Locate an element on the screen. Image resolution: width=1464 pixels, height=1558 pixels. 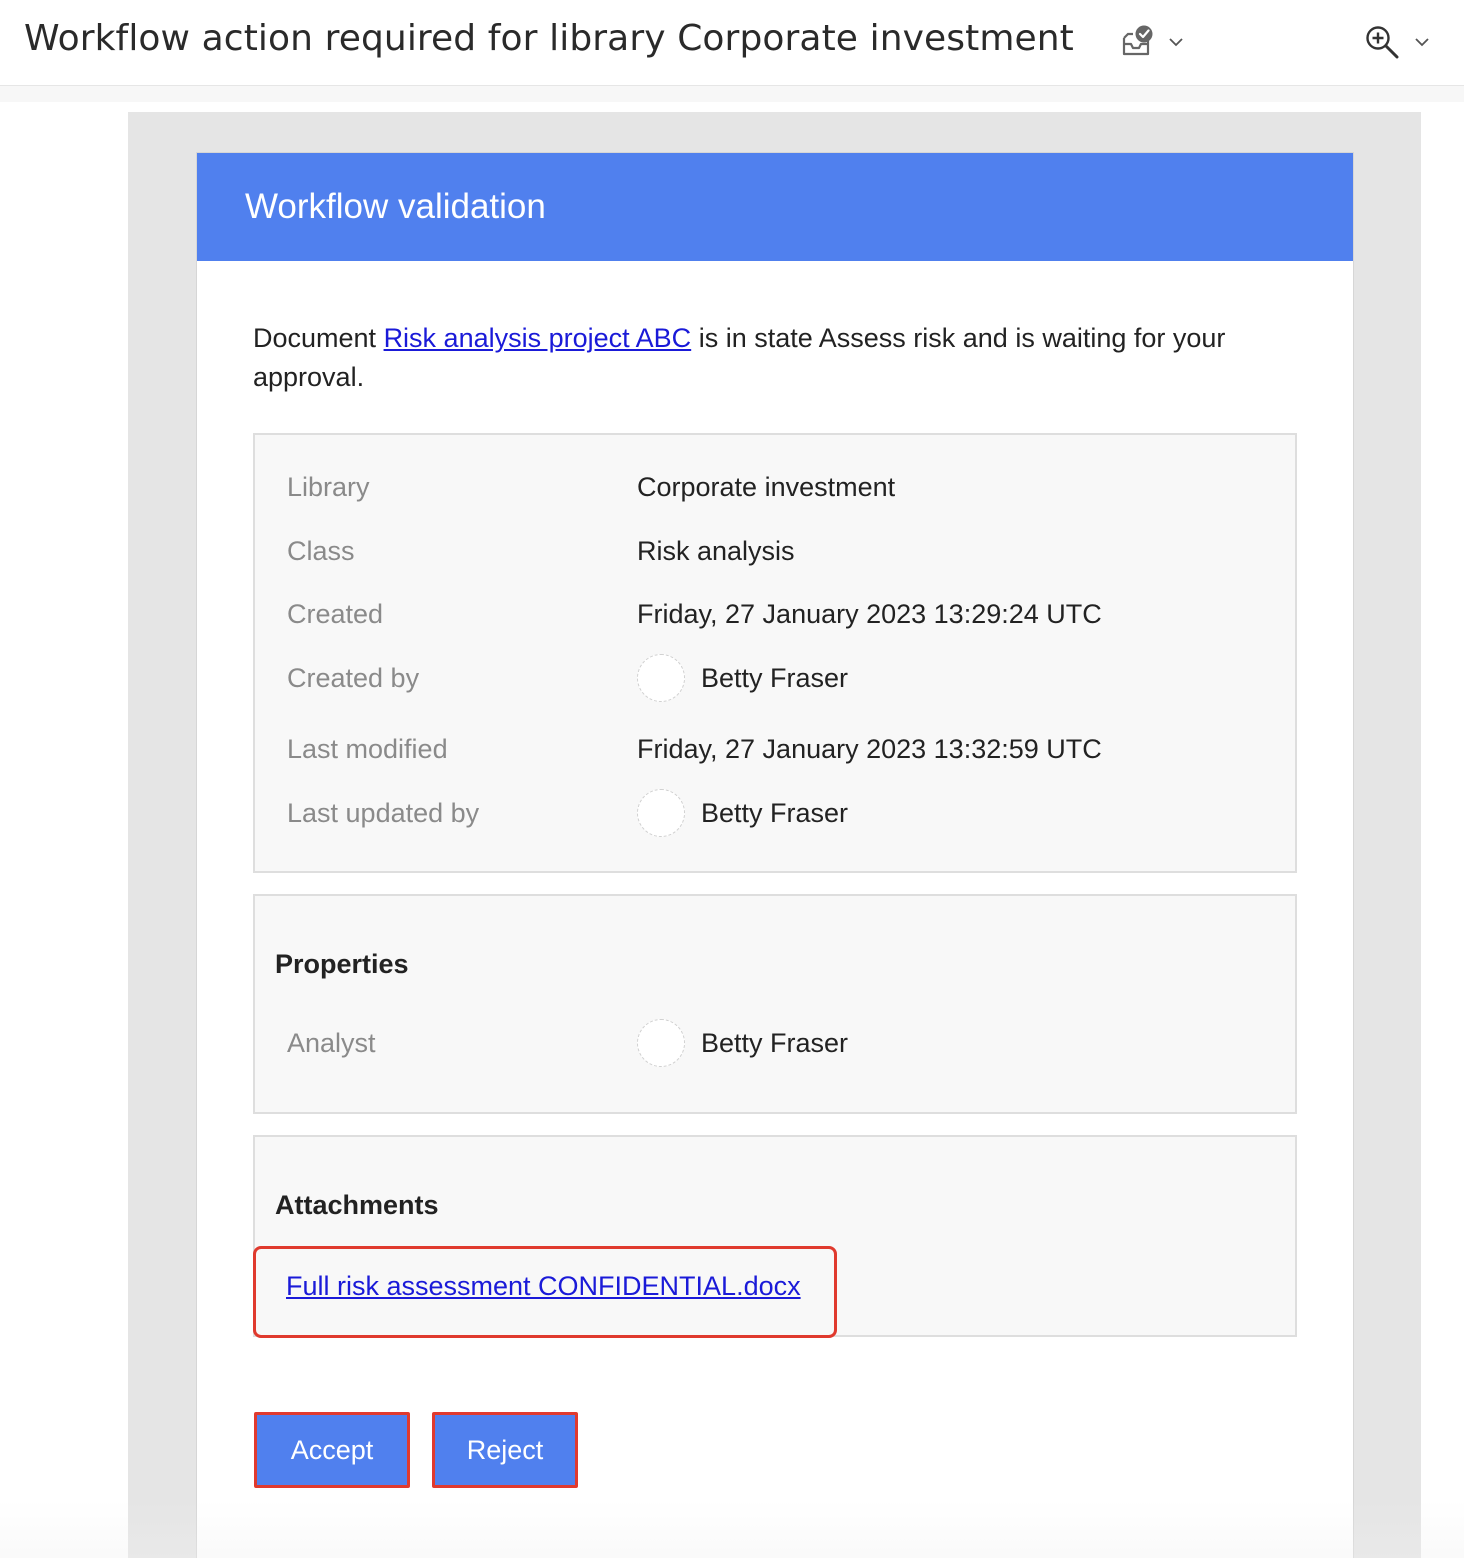
meta-row-last-updated-by: Last updated by Betty Fraser is located at coordinates (567, 813).